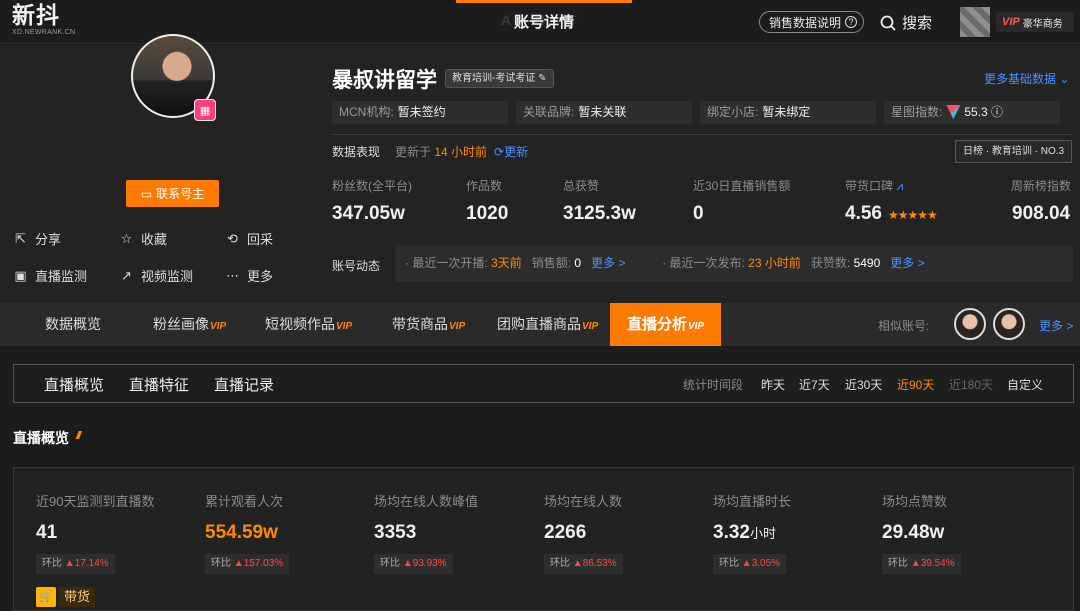 This screenshot has height=611, width=1080. I want to click on refresh-button: ⟳更新, so click(511, 151).